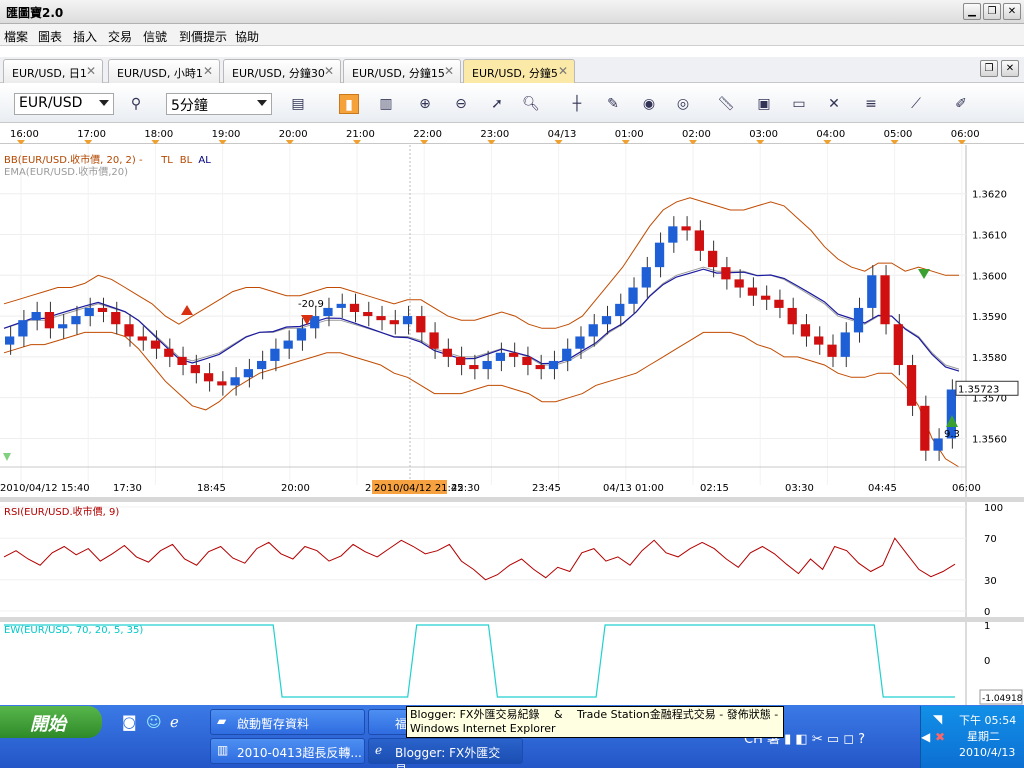 The image size is (1024, 778). What do you see at coordinates (983, 736) in the screenshot?
I see `clock-day: 星期二` at bounding box center [983, 736].